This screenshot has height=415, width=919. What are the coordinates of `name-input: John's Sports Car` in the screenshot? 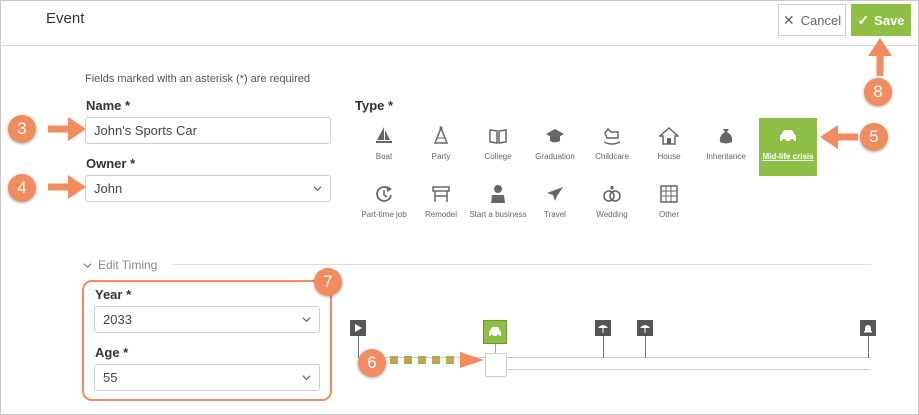 It's located at (208, 130).